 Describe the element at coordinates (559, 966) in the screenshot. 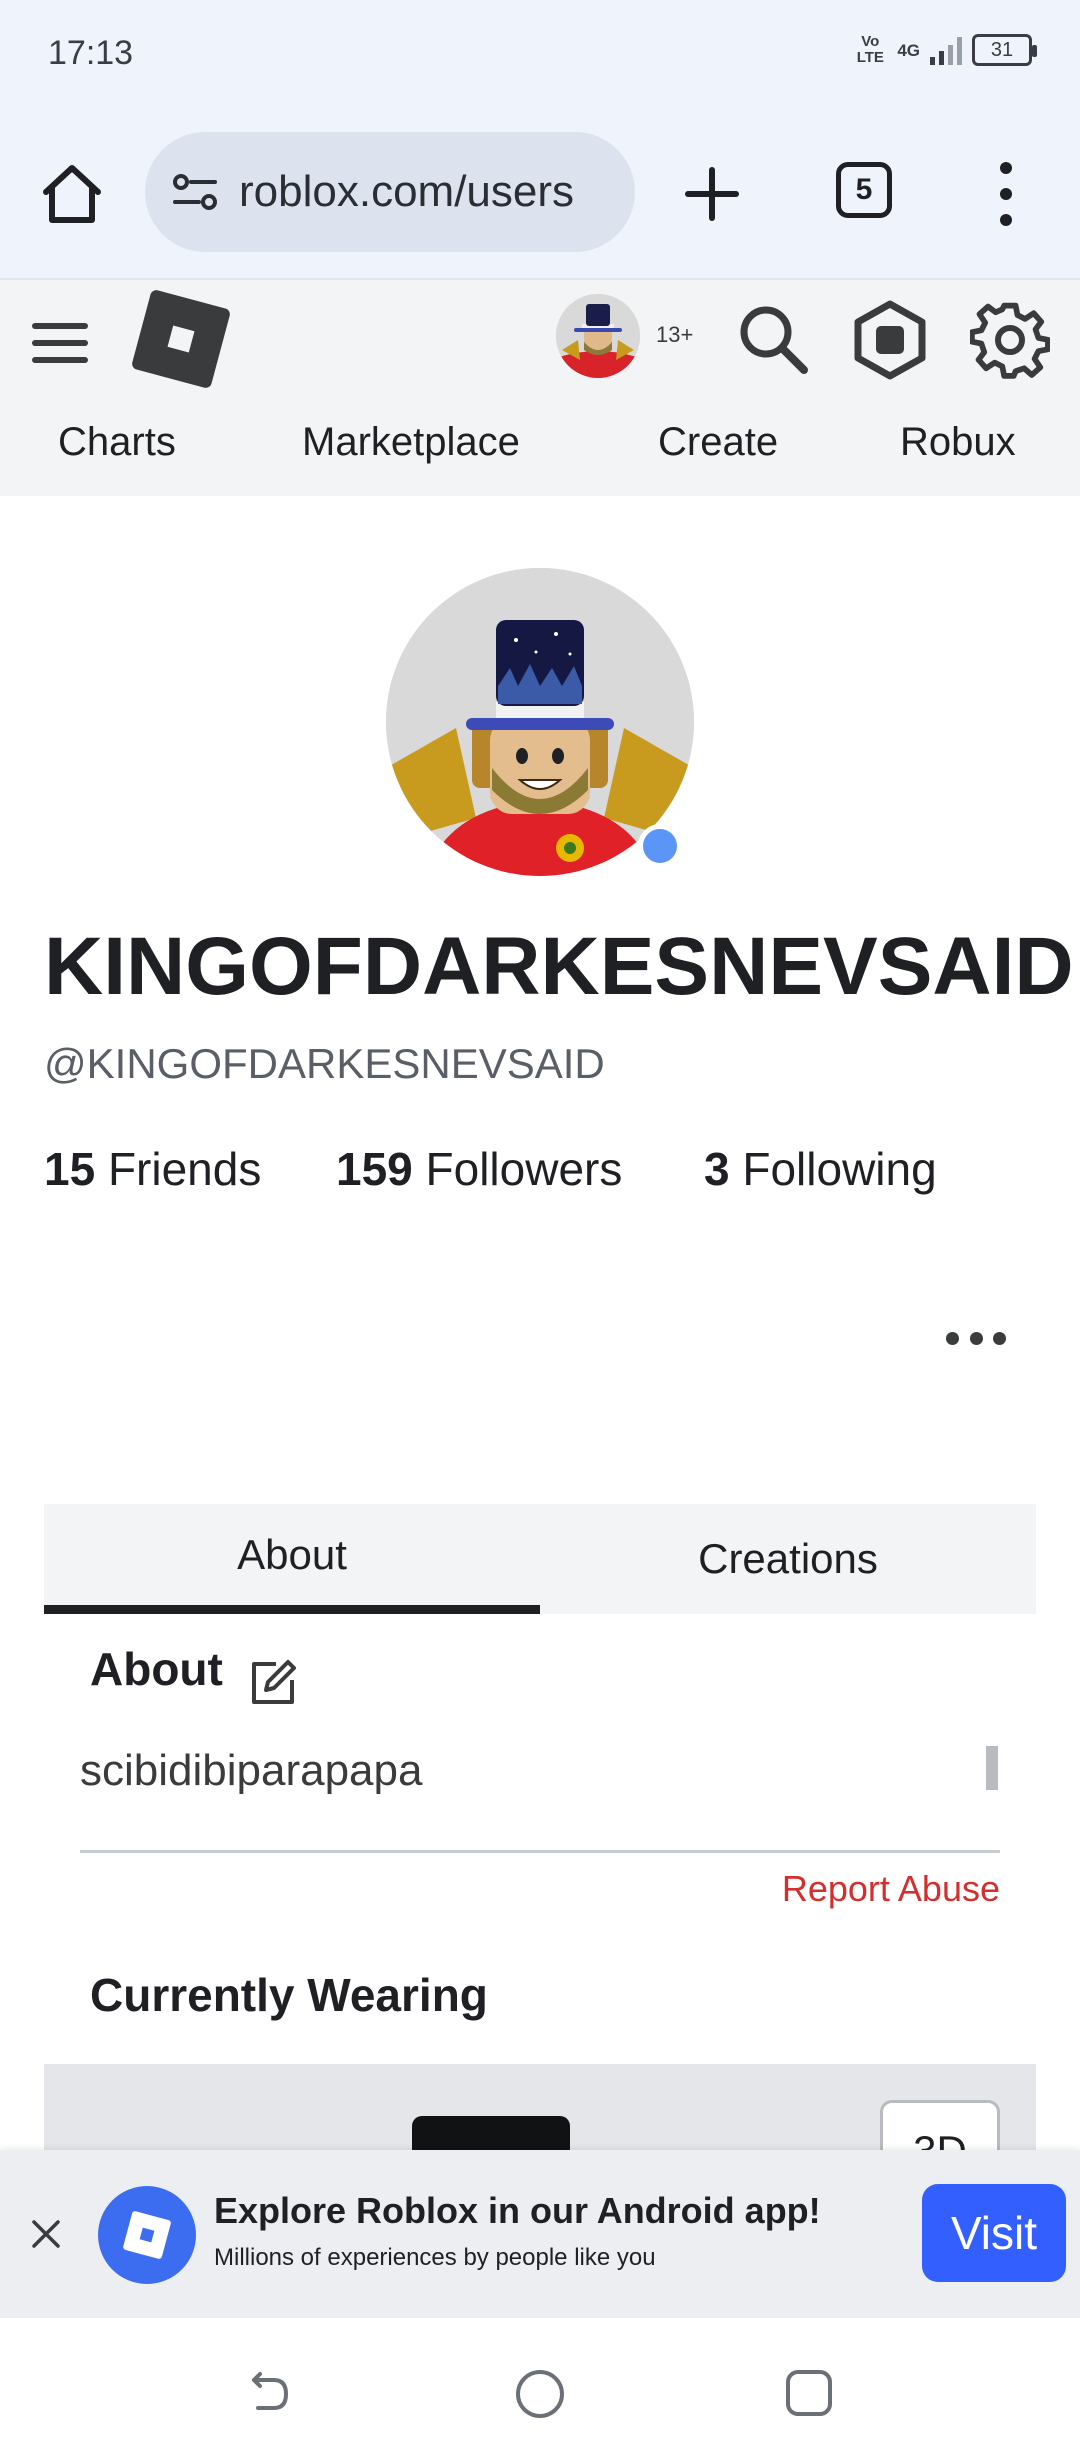

I see `profile-display-name: KINGOFDARKESNEVSAID` at that location.